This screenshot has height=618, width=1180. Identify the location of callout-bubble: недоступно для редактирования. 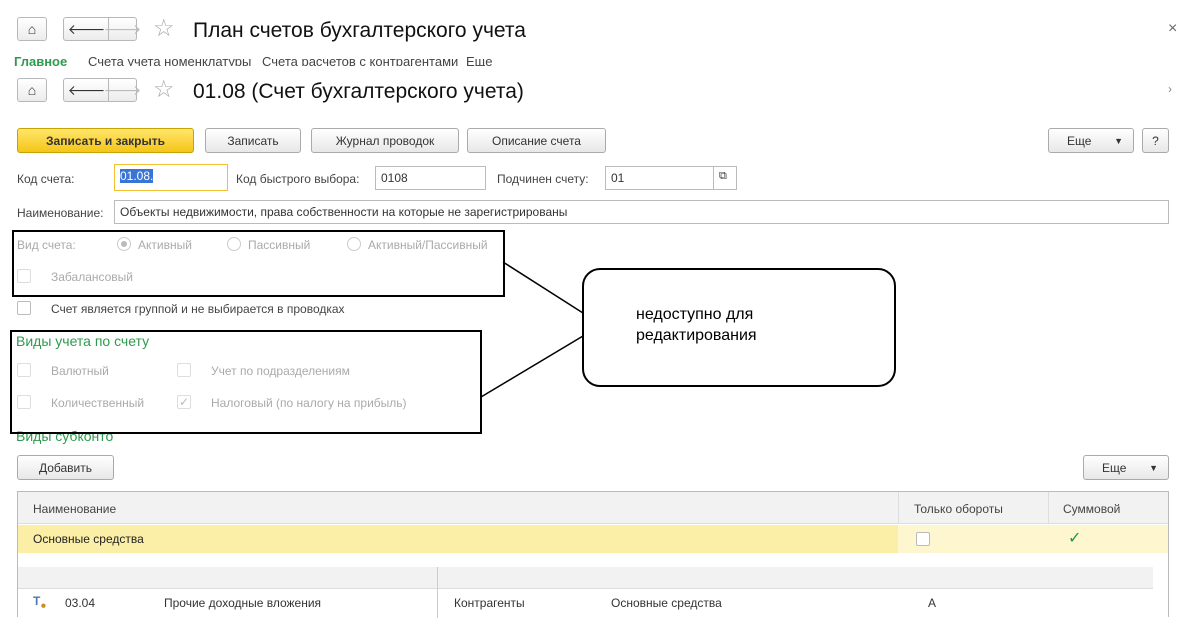
(739, 327).